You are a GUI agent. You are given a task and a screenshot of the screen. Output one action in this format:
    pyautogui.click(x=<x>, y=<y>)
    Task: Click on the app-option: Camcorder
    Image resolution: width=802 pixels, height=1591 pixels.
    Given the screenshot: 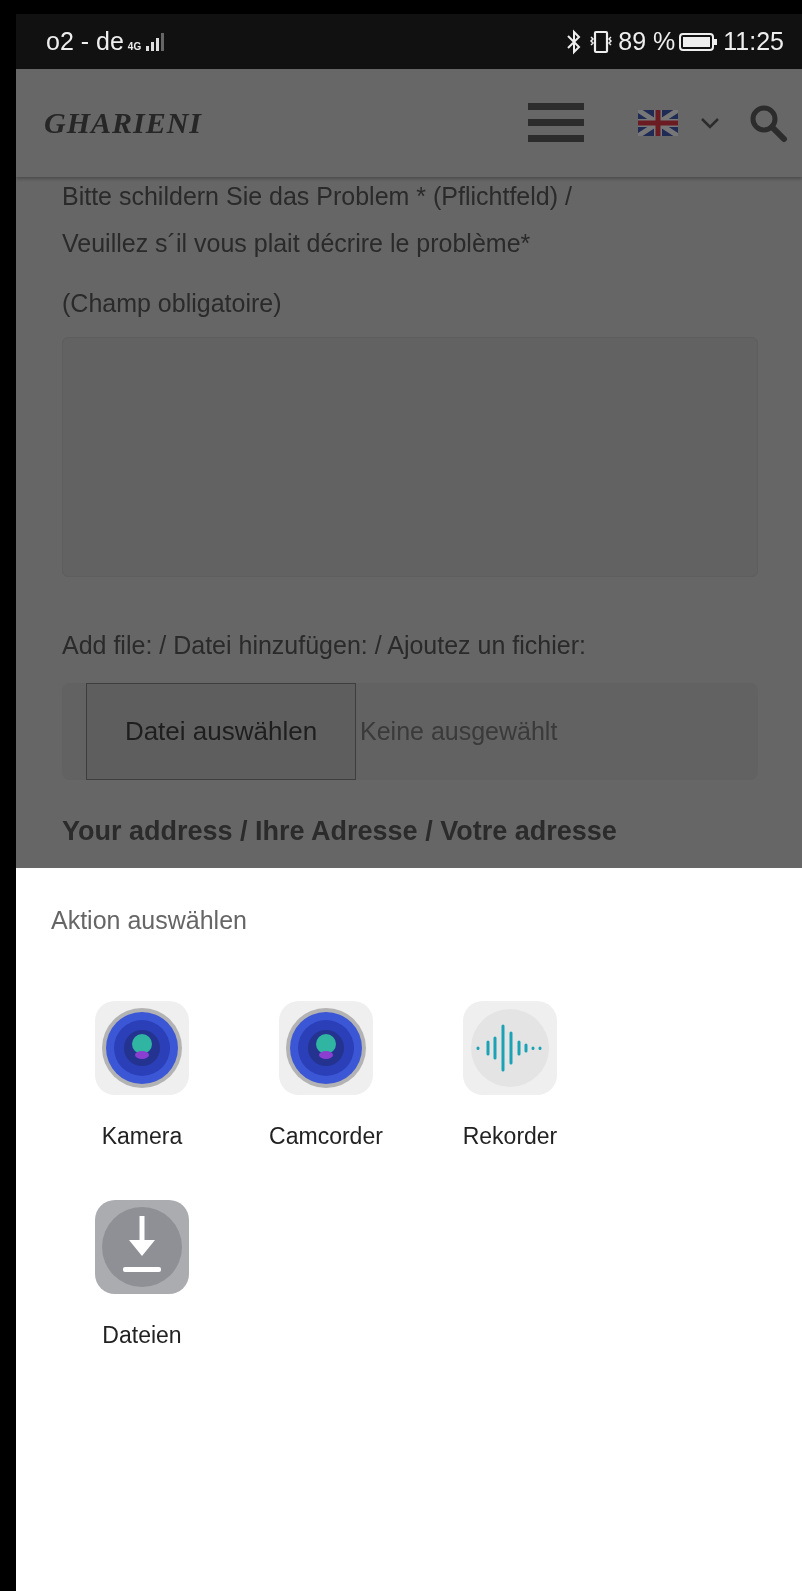 What is the action you would take?
    pyautogui.click(x=326, y=1075)
    